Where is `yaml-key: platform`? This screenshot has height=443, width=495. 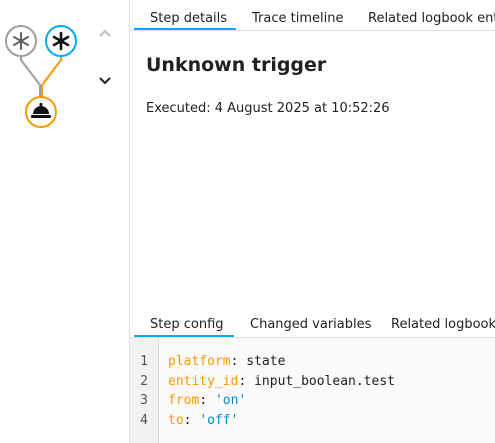 yaml-key: platform is located at coordinates (199, 361).